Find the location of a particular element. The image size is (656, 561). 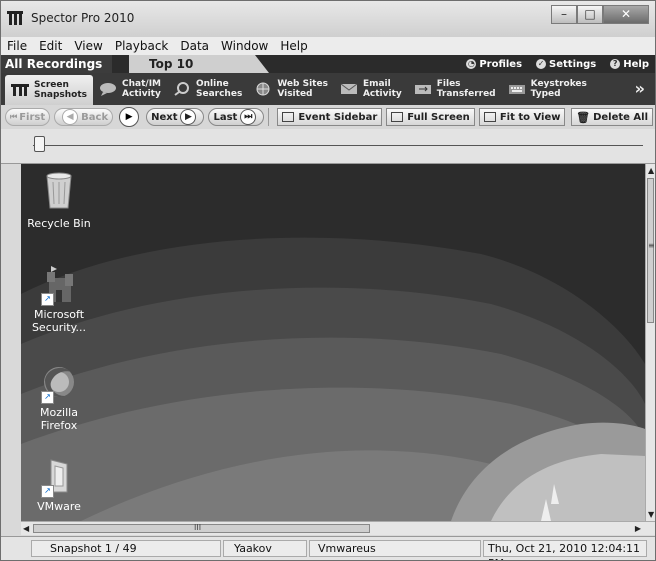

event-sidebar-button: Event Sidebar is located at coordinates (330, 117).